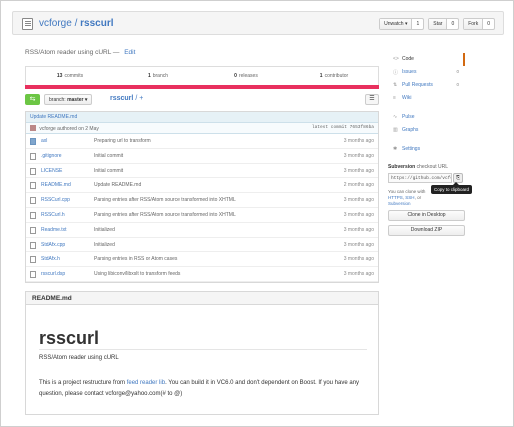 The image size is (514, 427). What do you see at coordinates (396, 24) in the screenshot?
I see `header-button-label: Unwatch ▾` at bounding box center [396, 24].